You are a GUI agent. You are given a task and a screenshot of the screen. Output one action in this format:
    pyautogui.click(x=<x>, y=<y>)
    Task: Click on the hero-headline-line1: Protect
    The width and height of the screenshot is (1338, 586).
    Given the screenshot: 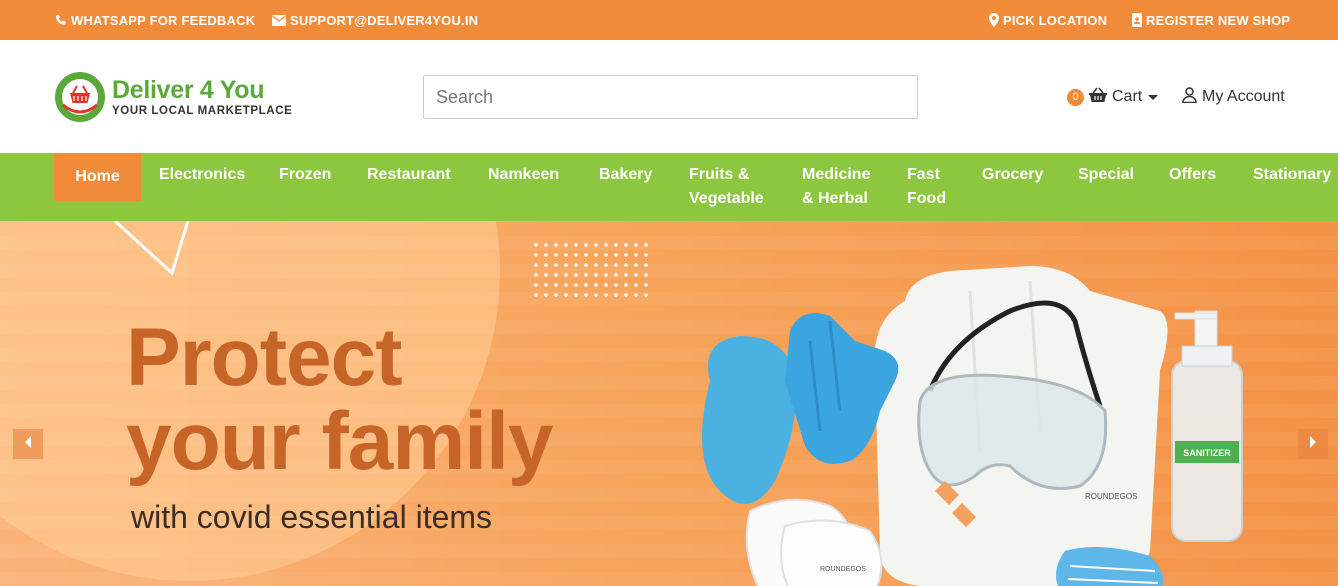 What is the action you would take?
    pyautogui.click(x=264, y=357)
    